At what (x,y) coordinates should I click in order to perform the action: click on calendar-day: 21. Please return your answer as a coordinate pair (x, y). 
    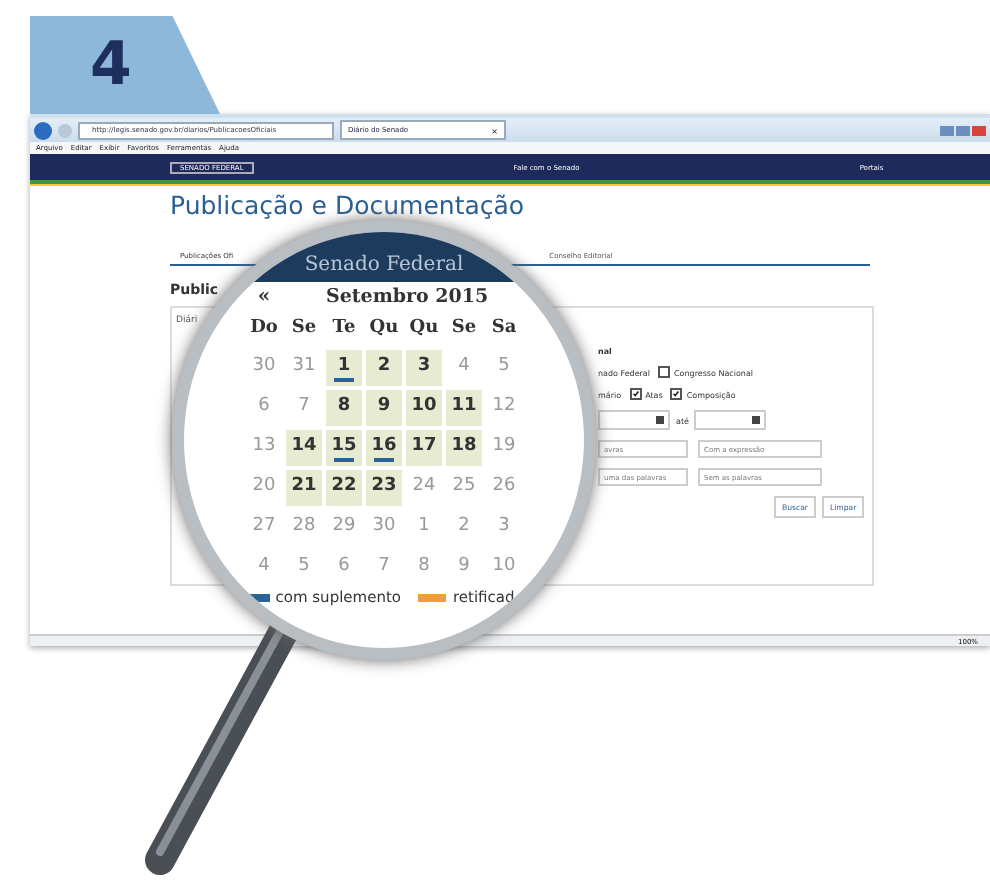
    Looking at the image, I should click on (304, 488).